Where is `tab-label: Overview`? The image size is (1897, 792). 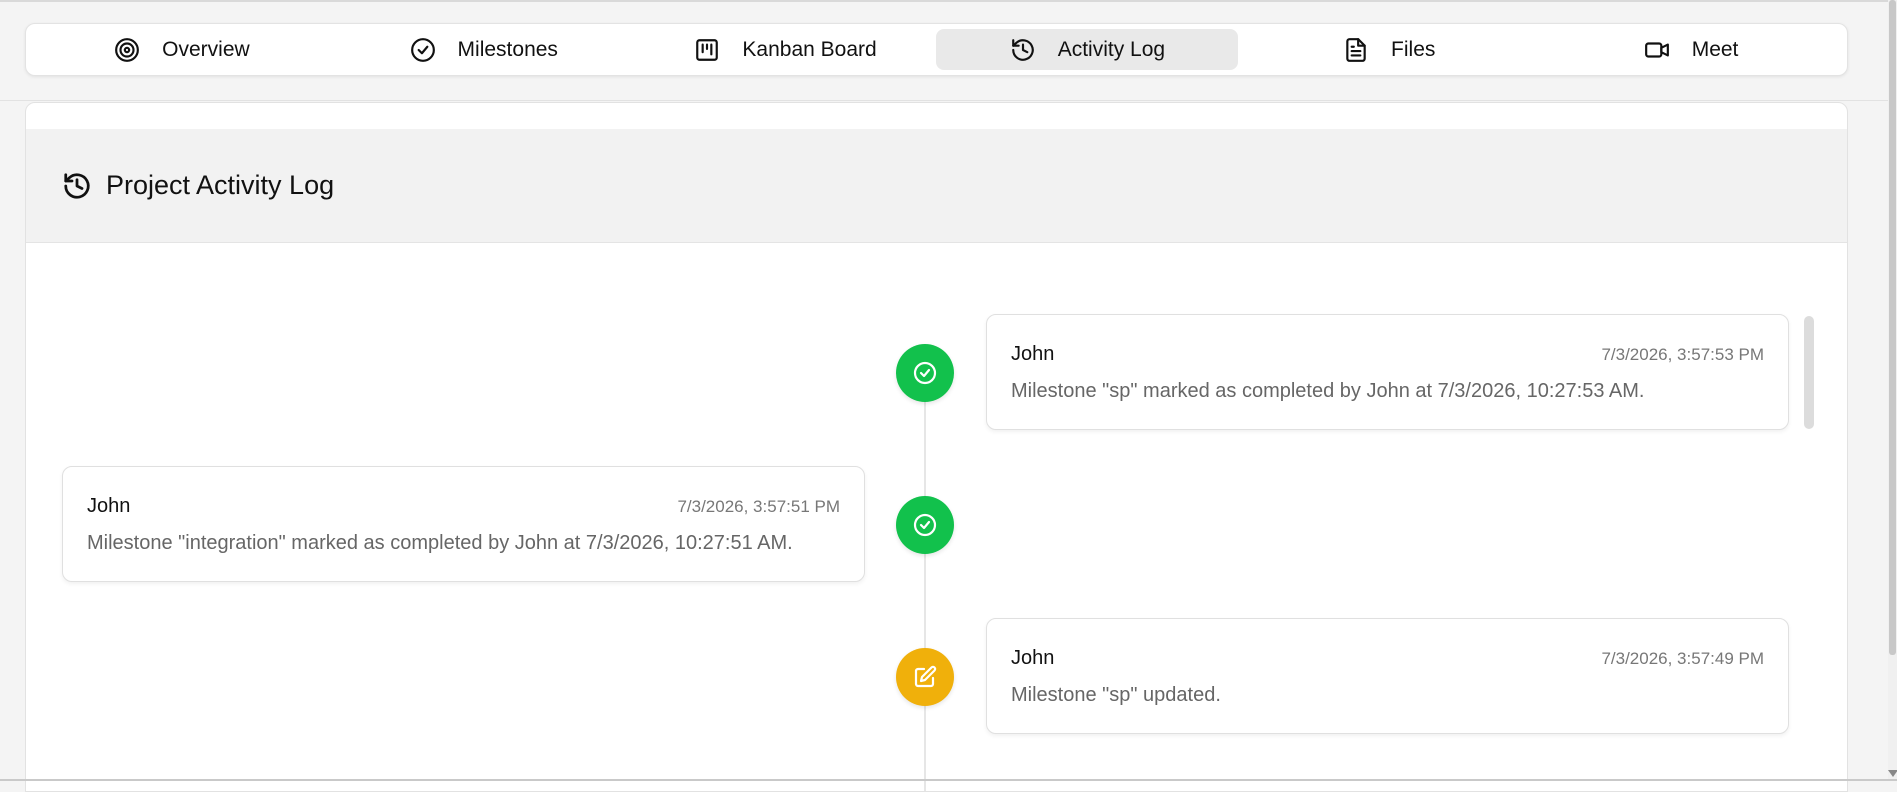
tab-label: Overview is located at coordinates (206, 49).